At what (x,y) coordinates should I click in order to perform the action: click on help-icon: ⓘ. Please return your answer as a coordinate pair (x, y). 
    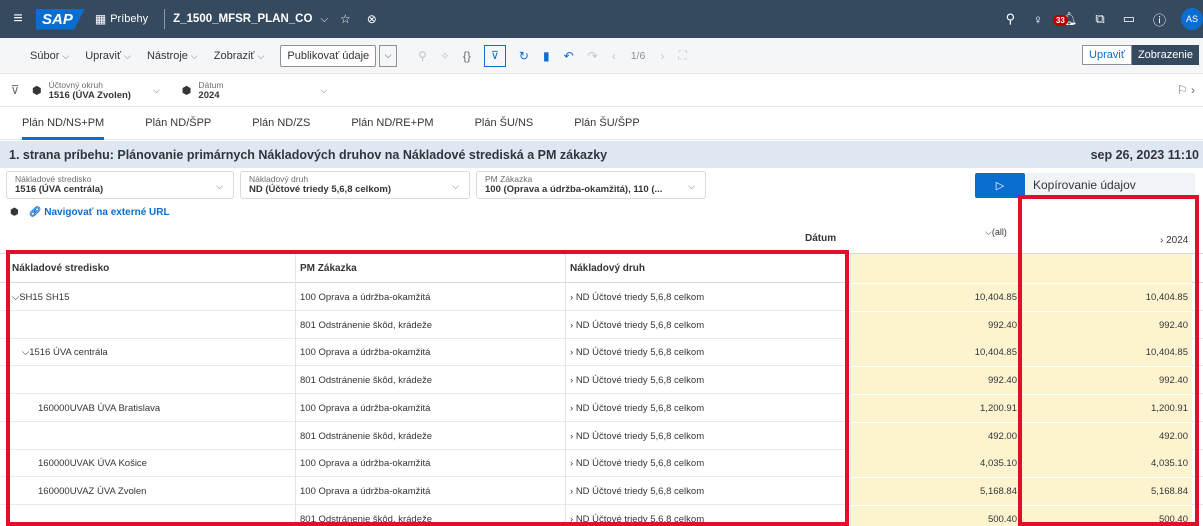
    Looking at the image, I should click on (1159, 19).